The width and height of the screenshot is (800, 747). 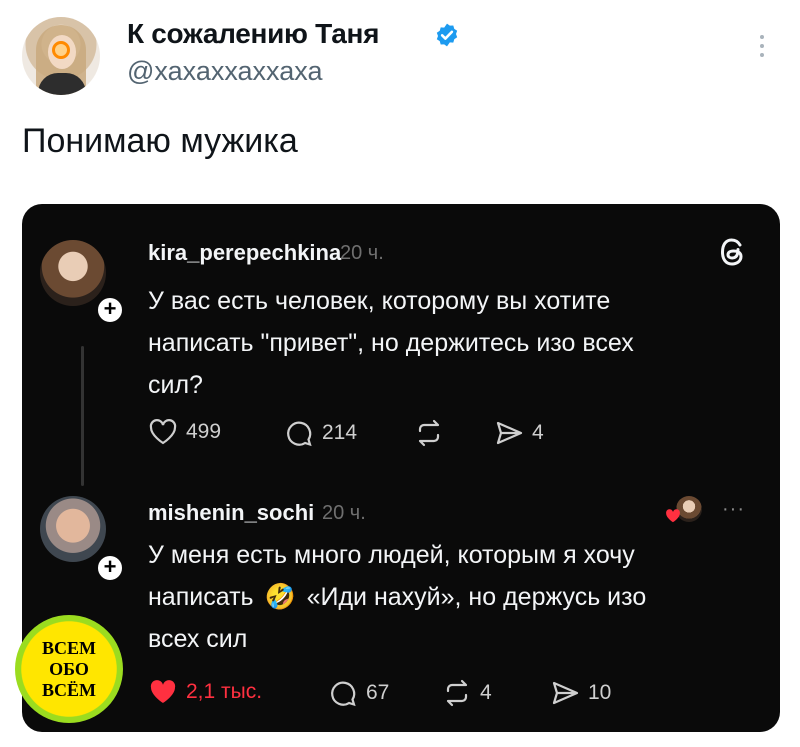 I want to click on post2-repost-count: 4, so click(x=486, y=692).